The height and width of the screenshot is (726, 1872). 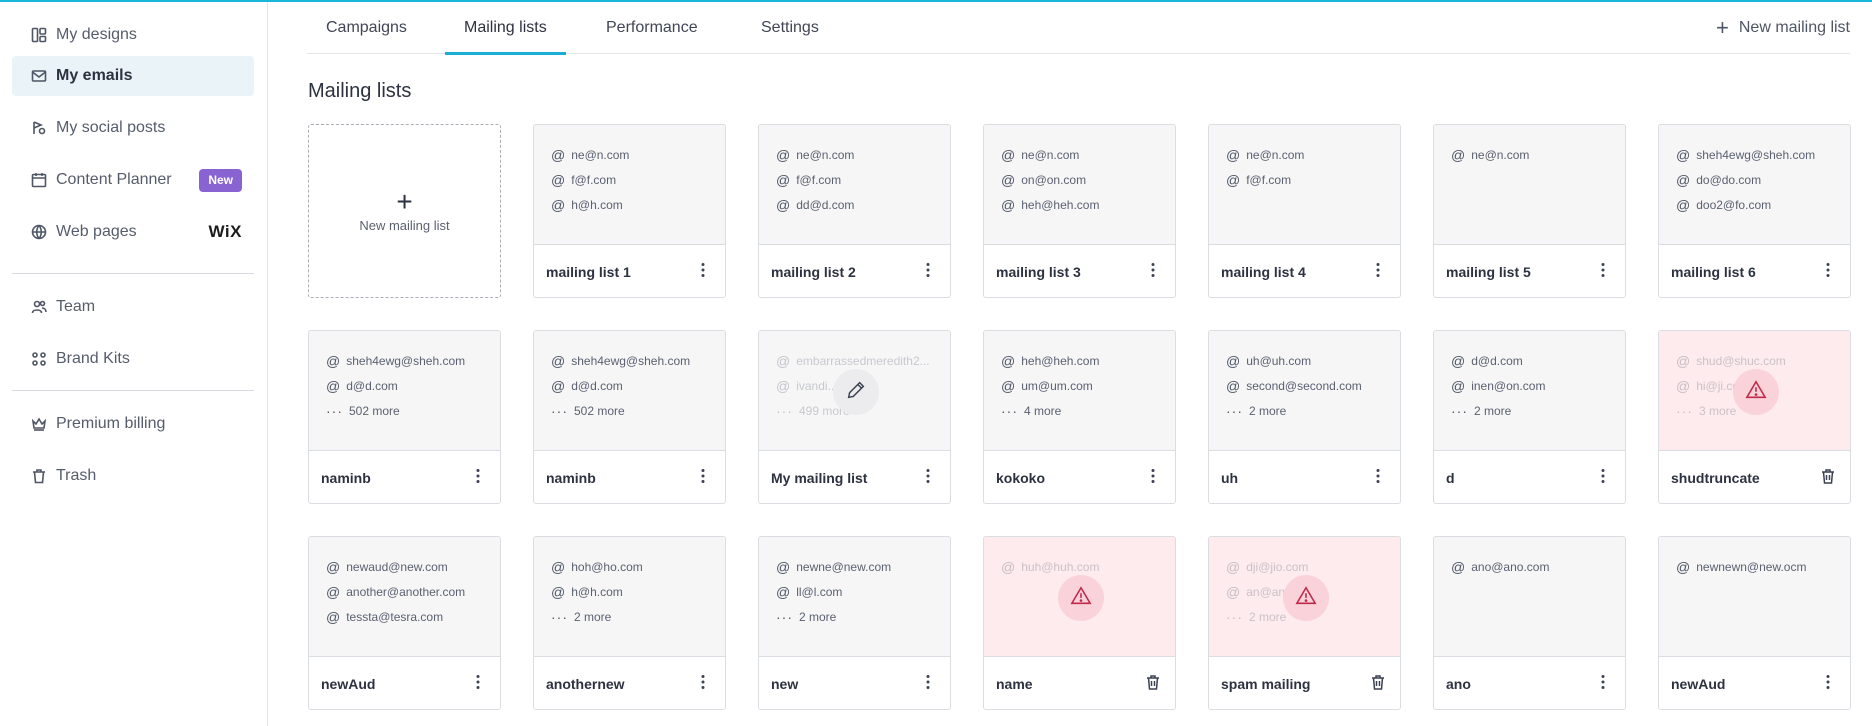 What do you see at coordinates (1014, 683) in the screenshot?
I see `mailing-list-name: name` at bounding box center [1014, 683].